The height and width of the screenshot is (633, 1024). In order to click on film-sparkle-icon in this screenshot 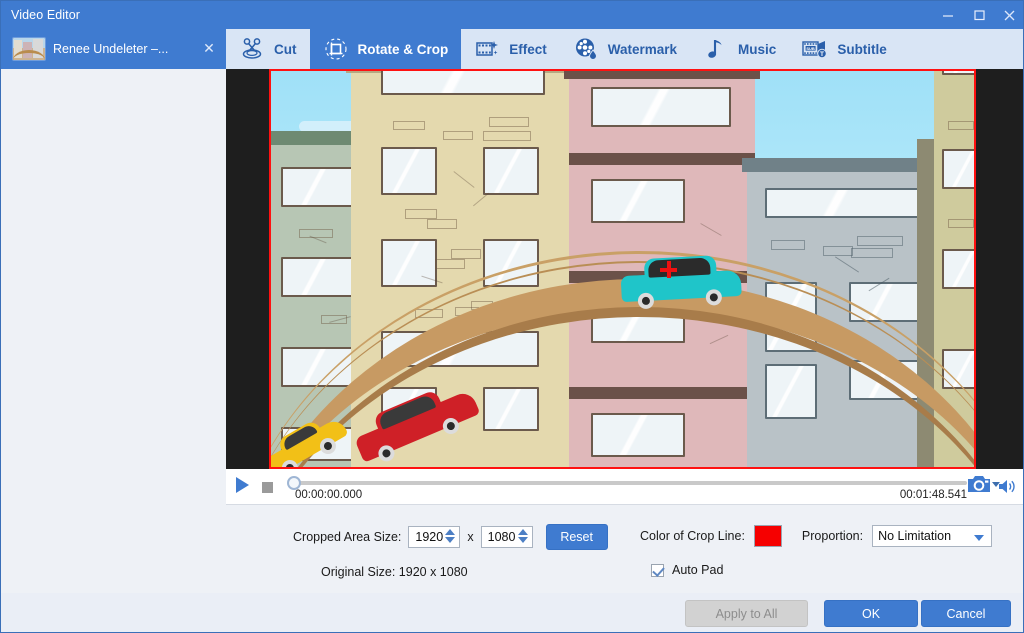, I will do `click(487, 49)`.